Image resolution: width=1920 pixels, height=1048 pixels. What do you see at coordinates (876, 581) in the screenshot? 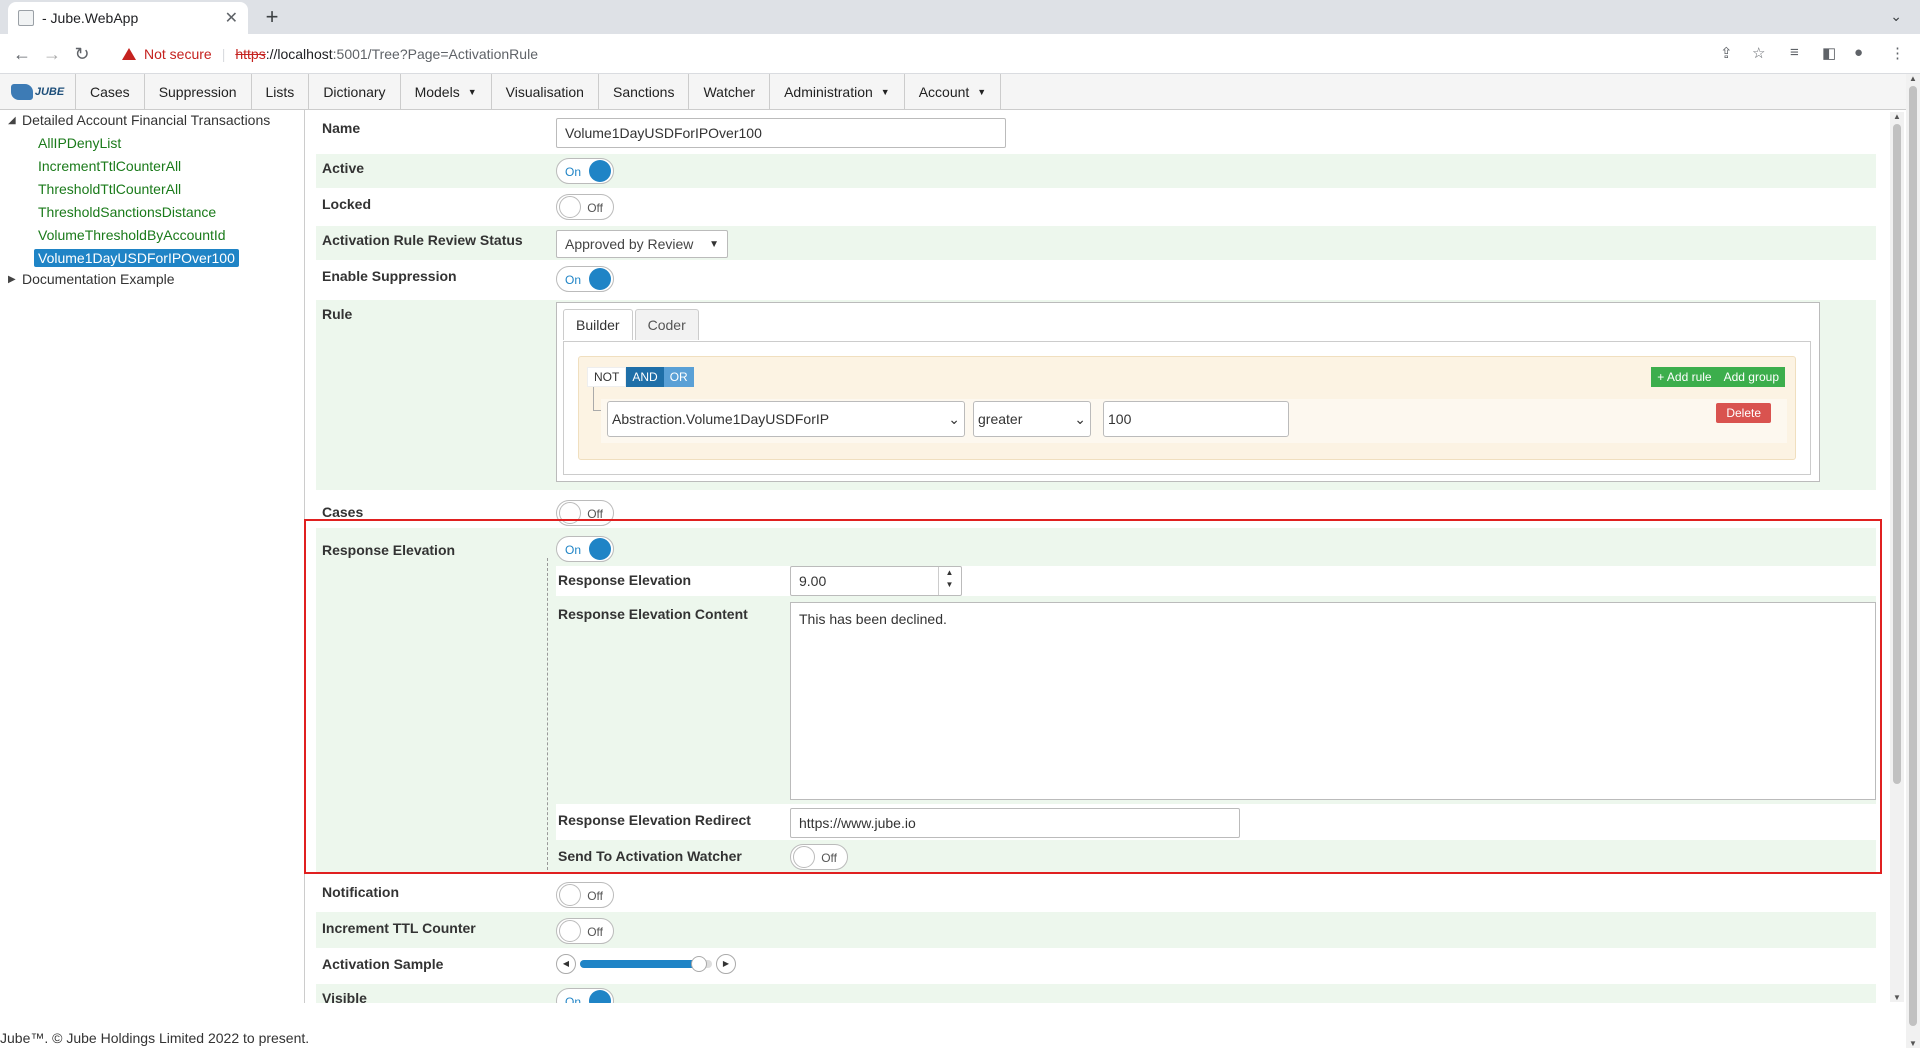
I see `response-elevation-input` at bounding box center [876, 581].